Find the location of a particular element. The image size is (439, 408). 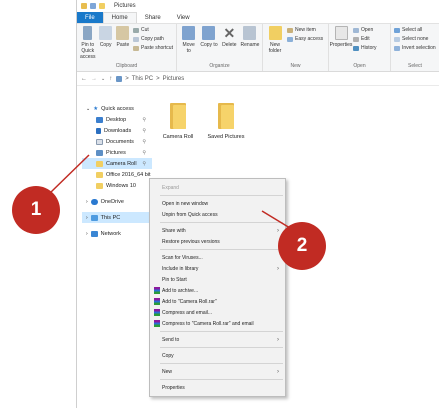

callout-step-2: 2 is located at coordinates (302, 246).